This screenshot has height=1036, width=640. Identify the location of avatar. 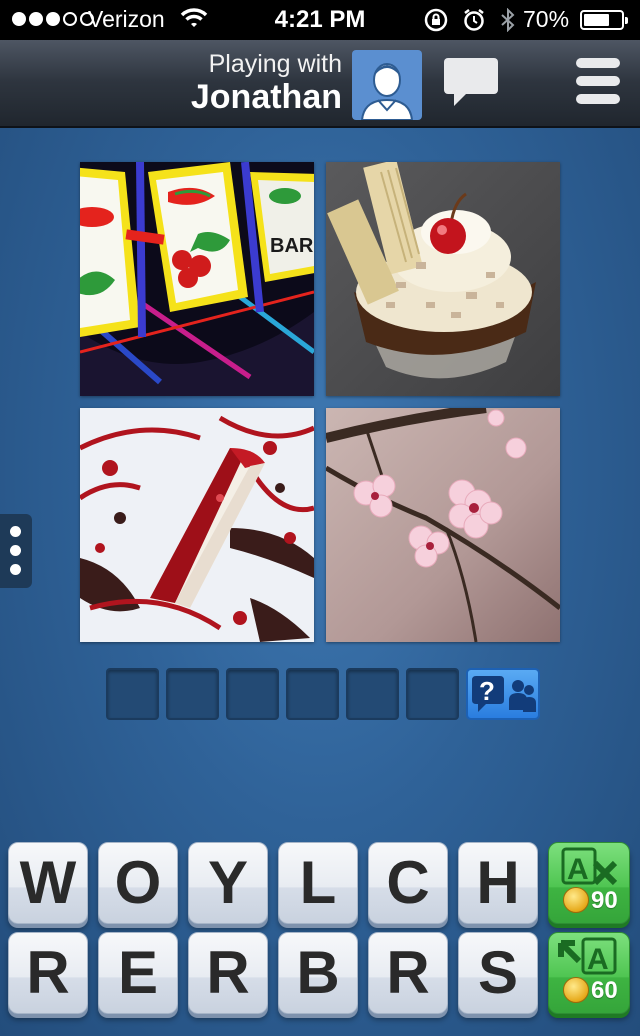
(387, 85).